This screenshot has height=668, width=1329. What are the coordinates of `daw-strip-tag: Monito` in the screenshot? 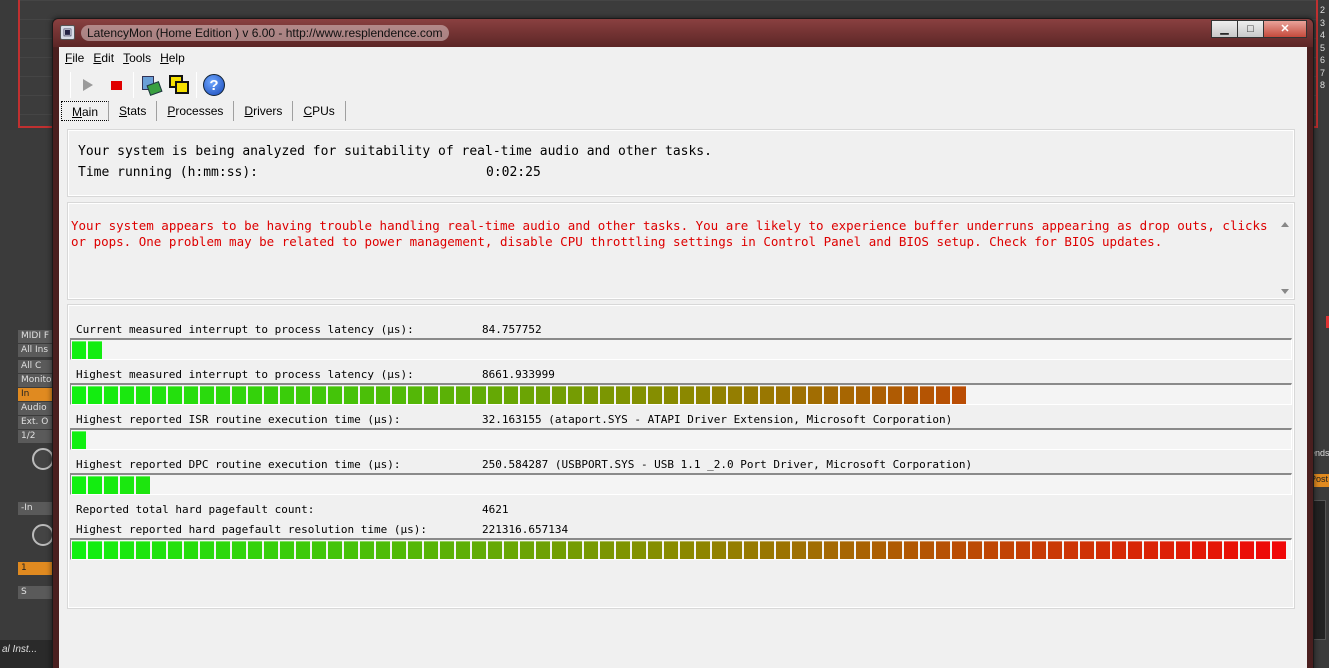 It's located at (36, 380).